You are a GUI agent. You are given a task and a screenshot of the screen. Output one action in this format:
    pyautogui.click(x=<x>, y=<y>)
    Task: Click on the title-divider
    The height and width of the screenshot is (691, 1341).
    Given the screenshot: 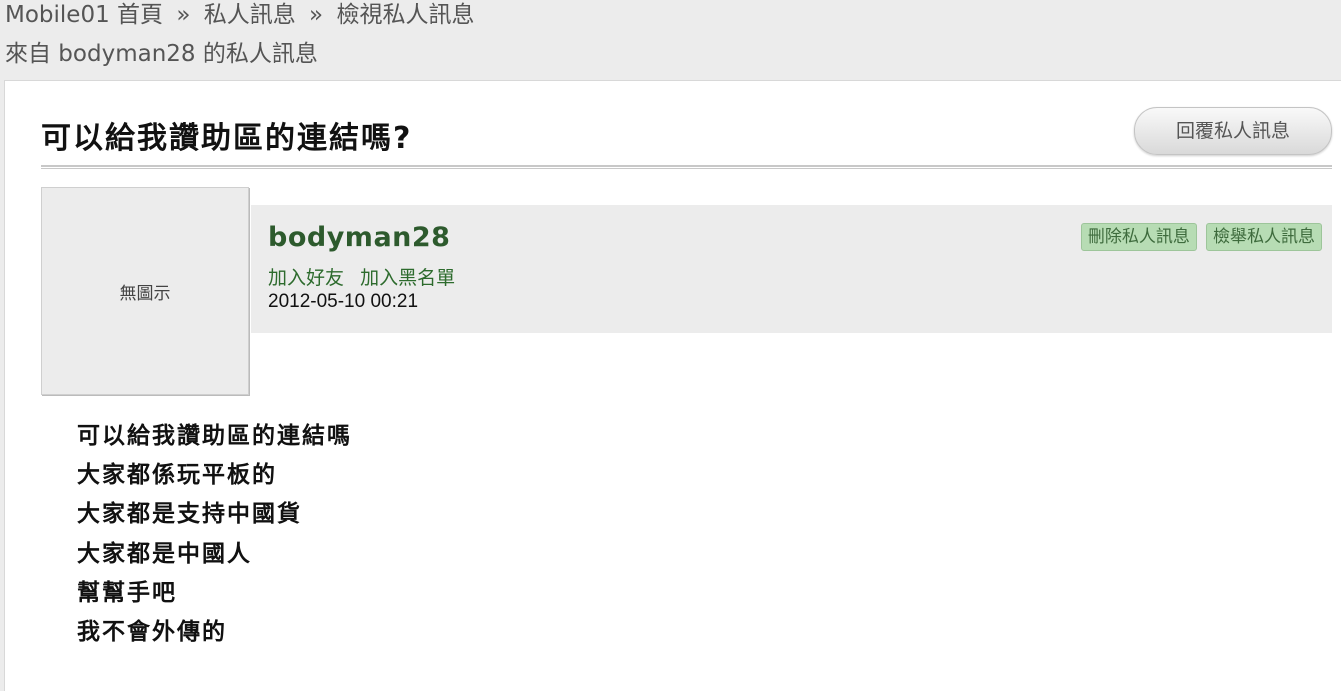 What is the action you would take?
    pyautogui.click(x=686, y=167)
    